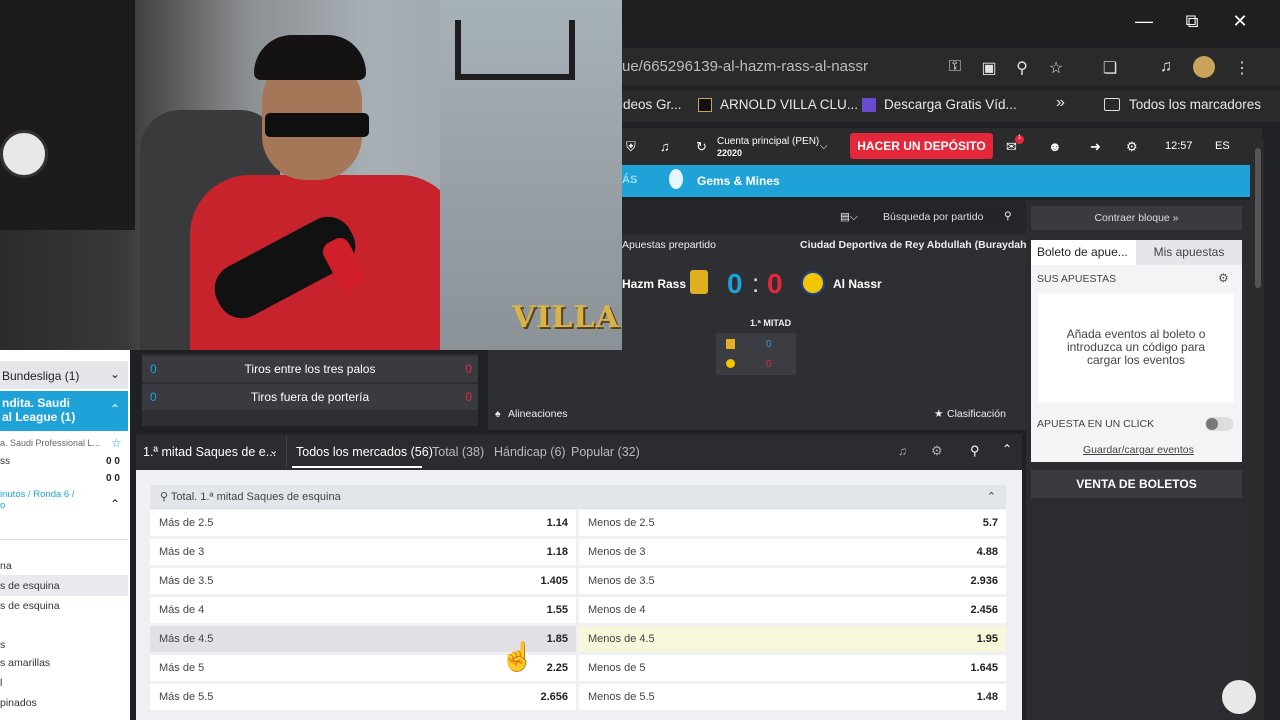 This screenshot has width=1280, height=720. I want to click on bookmarks-overflow: », so click(1060, 103).